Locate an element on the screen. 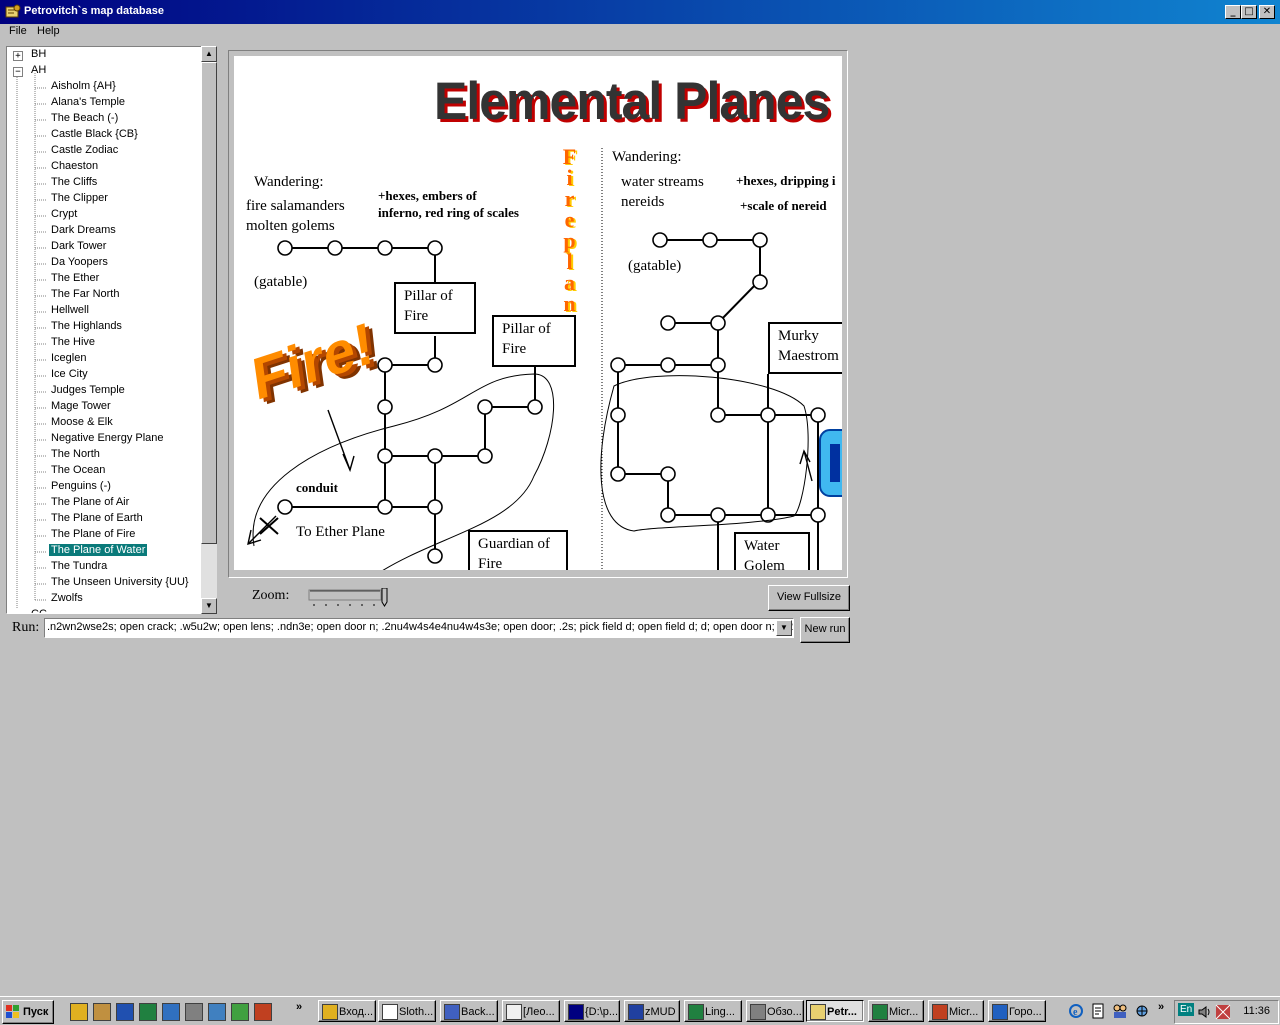  tree-item: Crypt is located at coordinates (64, 214).